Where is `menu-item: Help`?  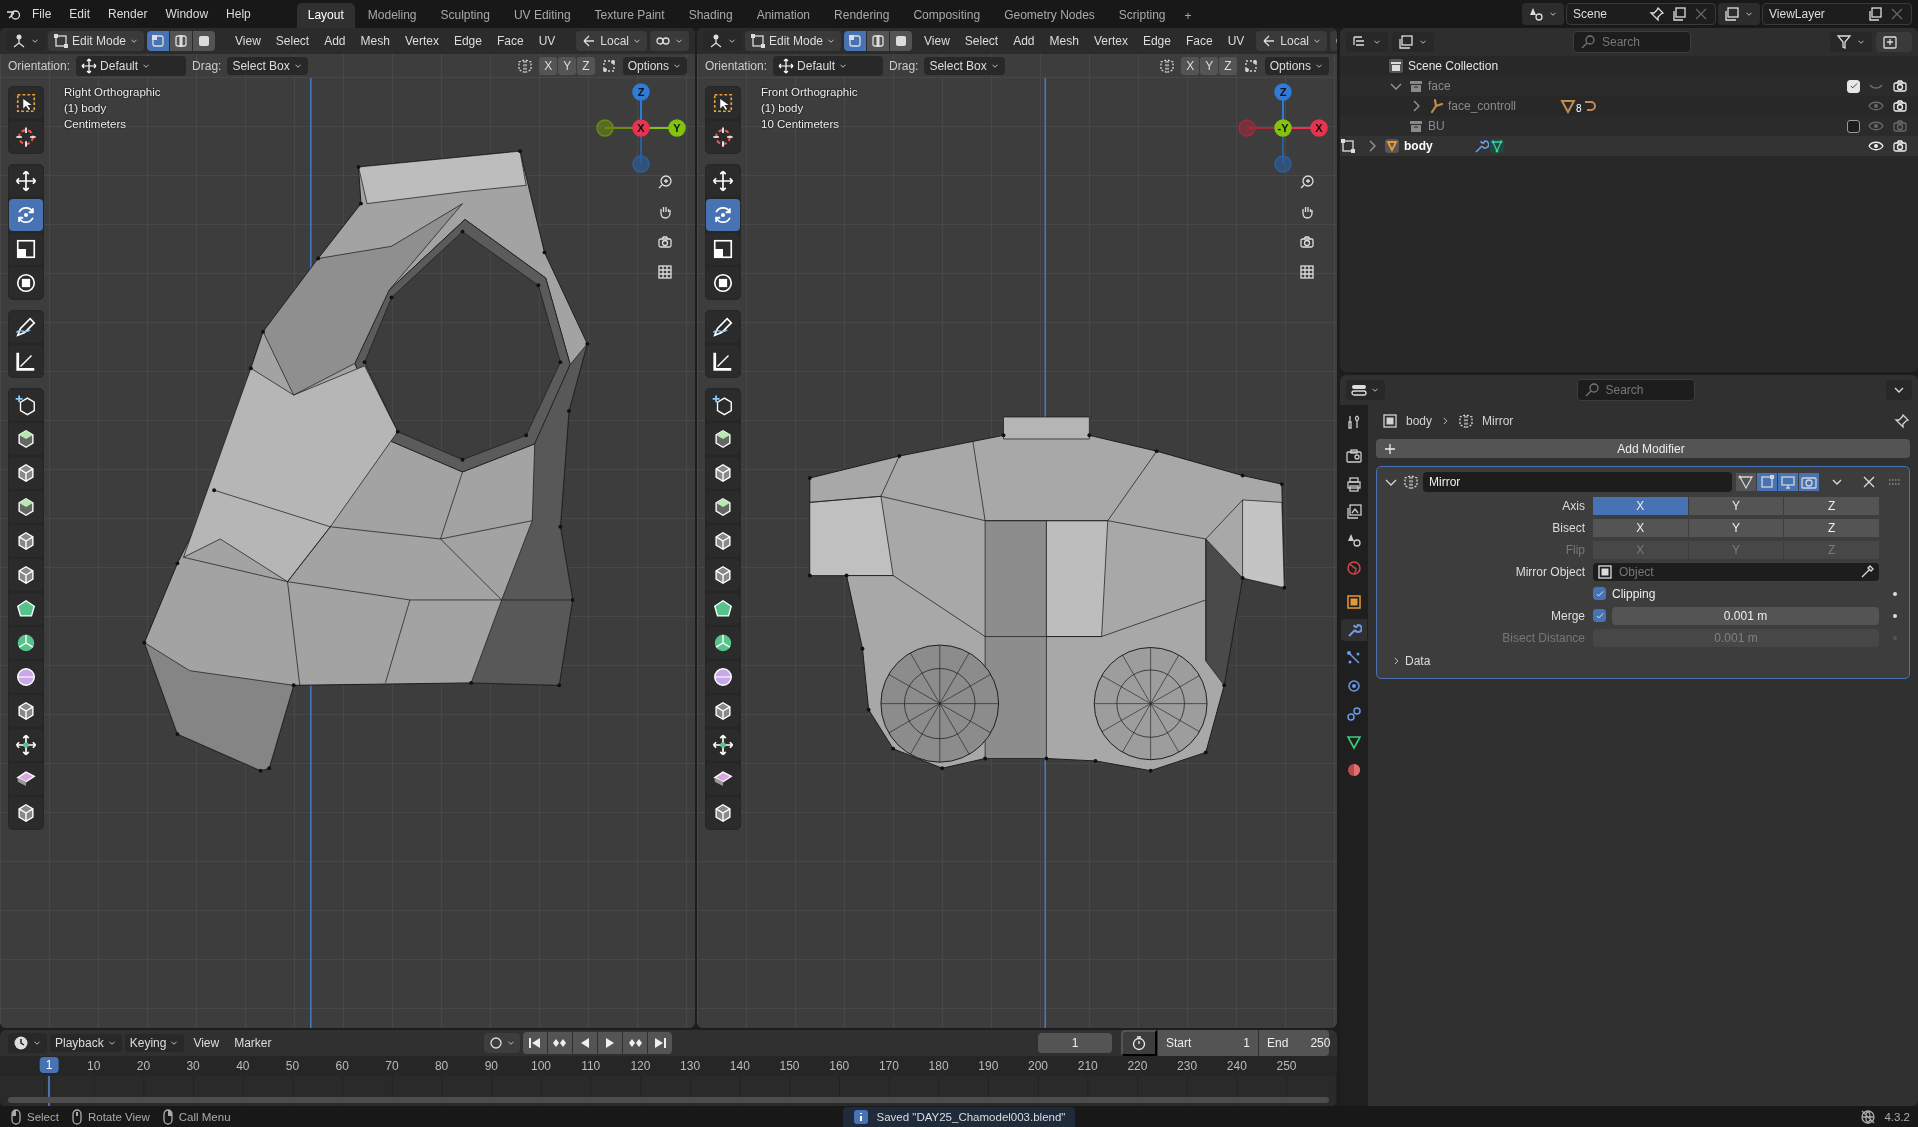 menu-item: Help is located at coordinates (238, 14).